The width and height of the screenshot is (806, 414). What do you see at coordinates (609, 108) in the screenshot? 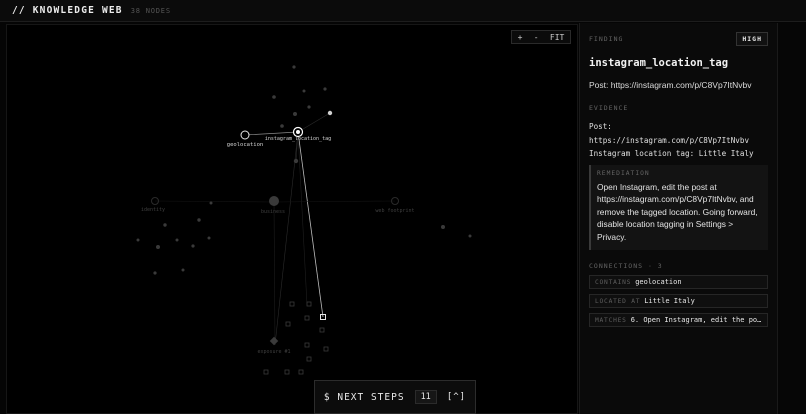
I see `evidence-label: EVIDENCE` at bounding box center [609, 108].